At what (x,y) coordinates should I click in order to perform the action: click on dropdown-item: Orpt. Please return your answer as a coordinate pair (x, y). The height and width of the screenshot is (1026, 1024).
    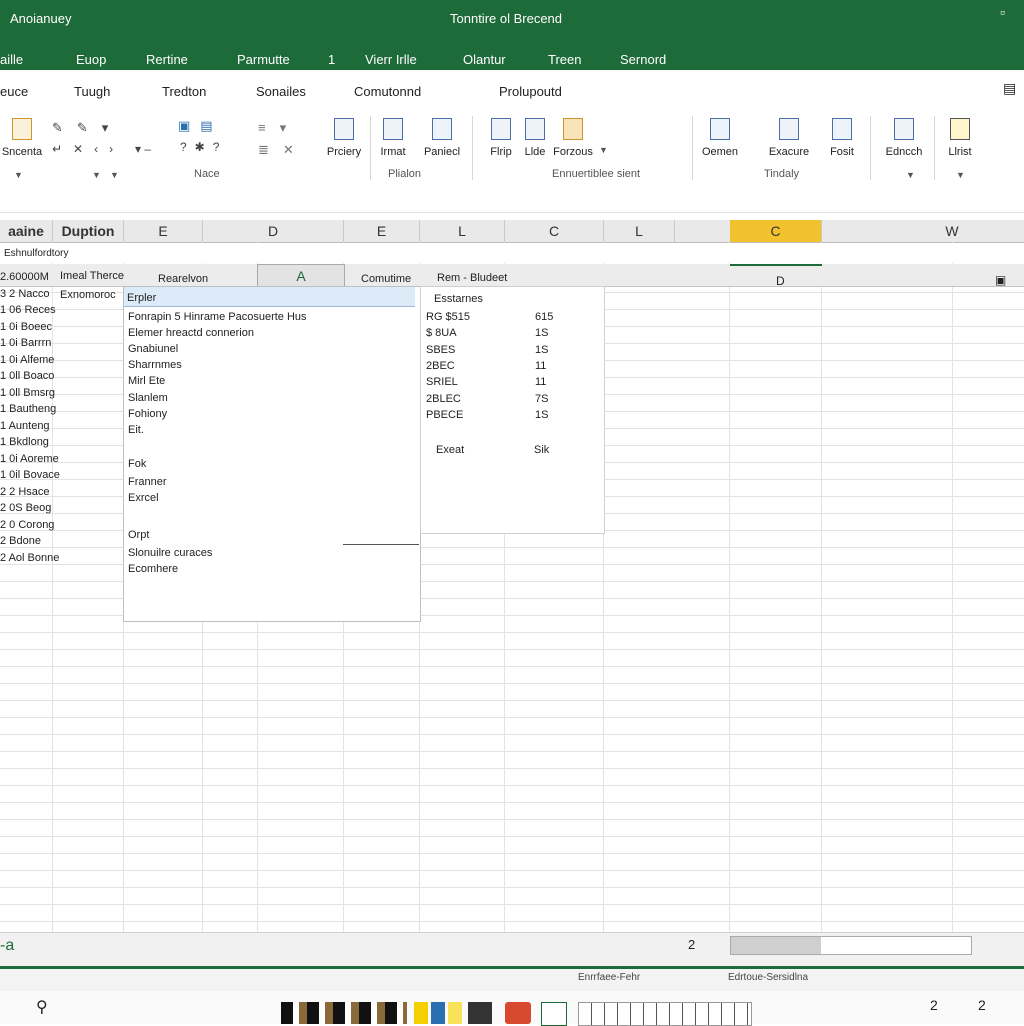
    Looking at the image, I should click on (138, 535).